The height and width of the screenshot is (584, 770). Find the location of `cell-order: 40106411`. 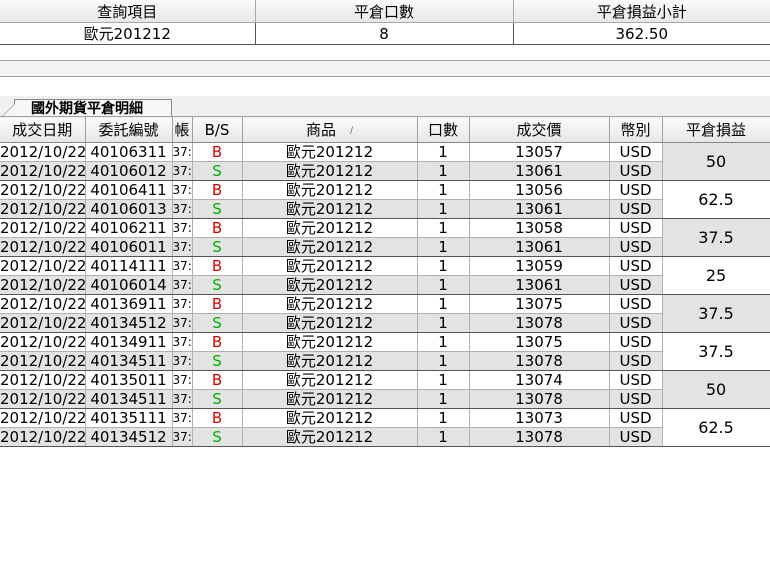

cell-order: 40106411 is located at coordinates (129, 190).